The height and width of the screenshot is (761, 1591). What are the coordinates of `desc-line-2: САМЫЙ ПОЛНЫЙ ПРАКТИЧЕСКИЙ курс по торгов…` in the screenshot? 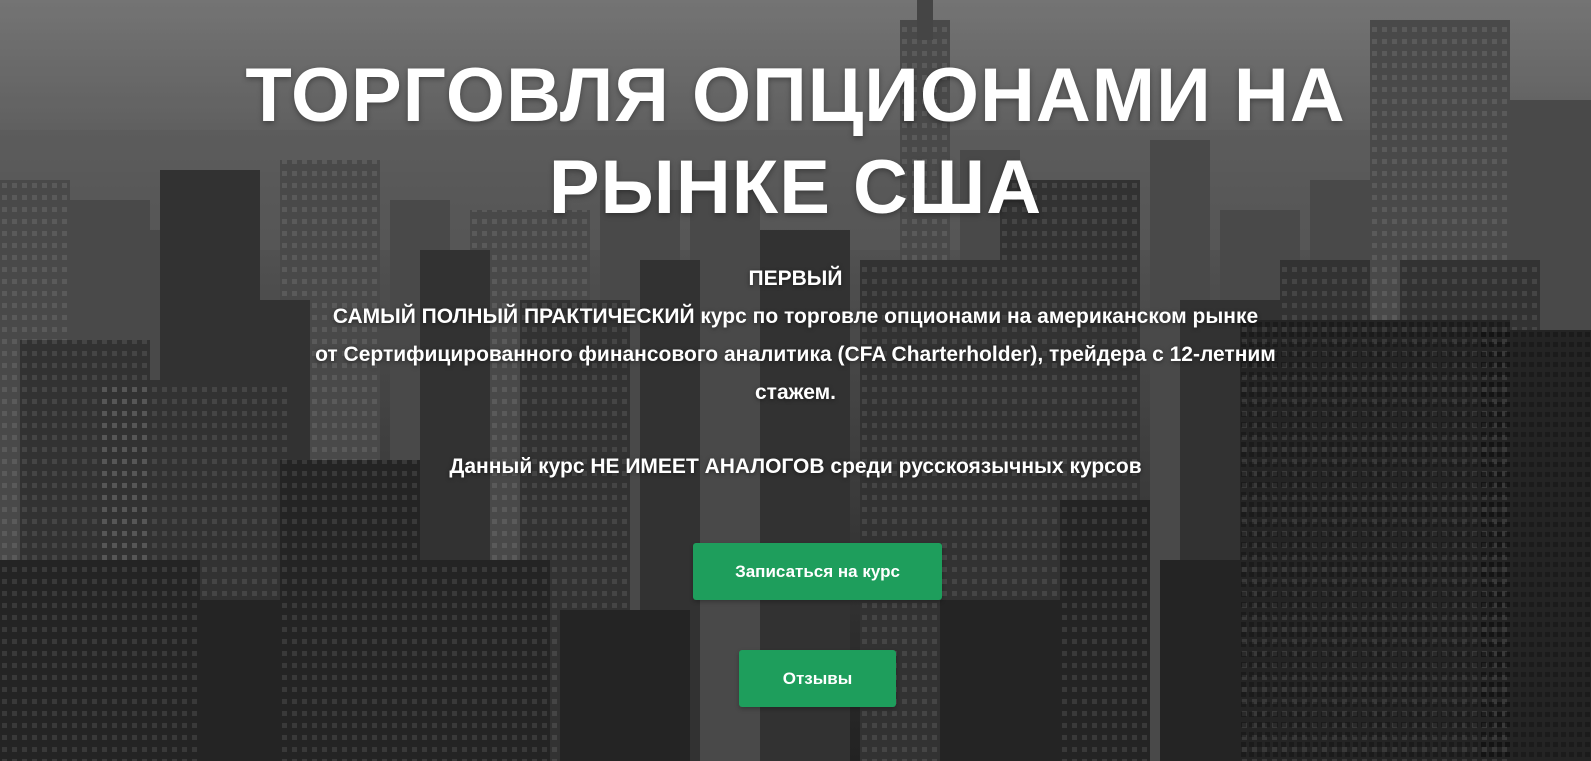 It's located at (795, 316).